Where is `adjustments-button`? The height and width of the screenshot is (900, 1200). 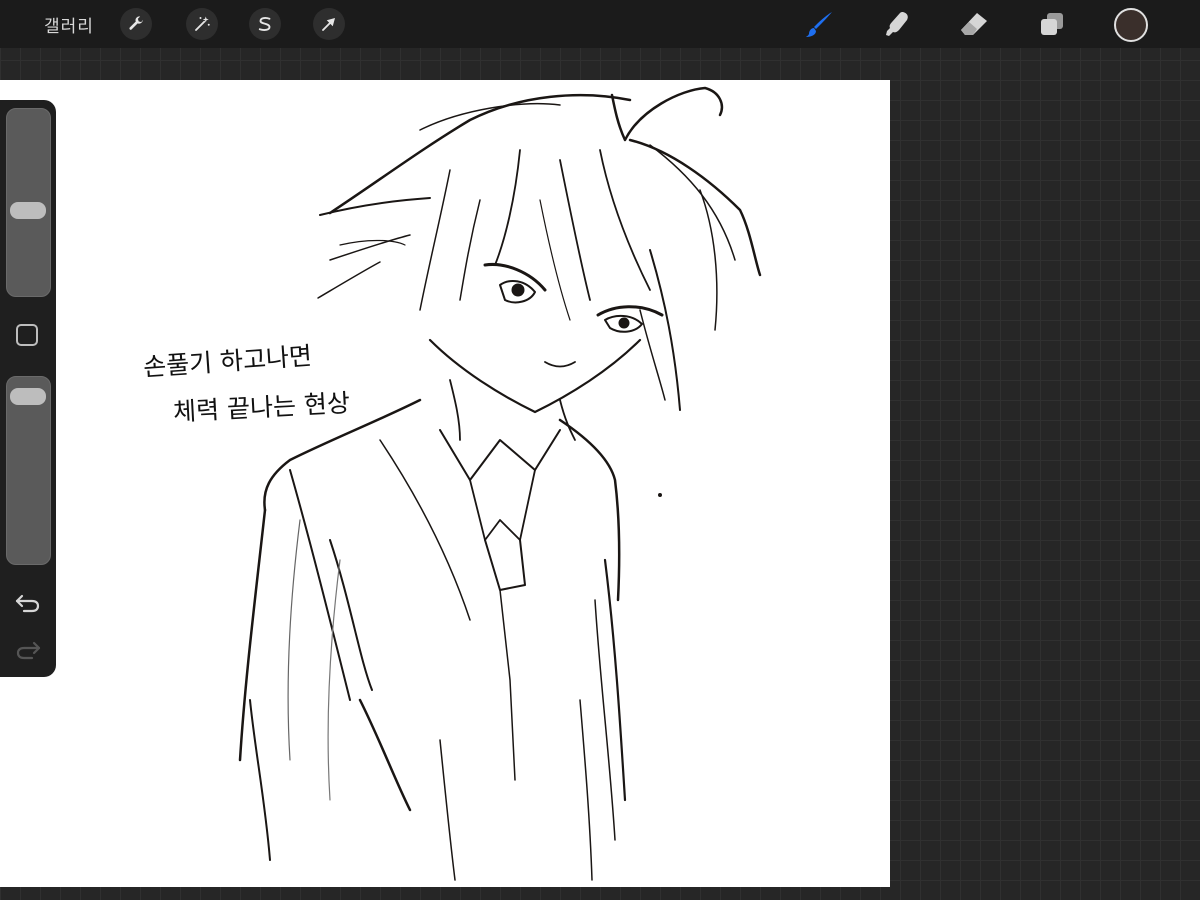
adjustments-button is located at coordinates (202, 24).